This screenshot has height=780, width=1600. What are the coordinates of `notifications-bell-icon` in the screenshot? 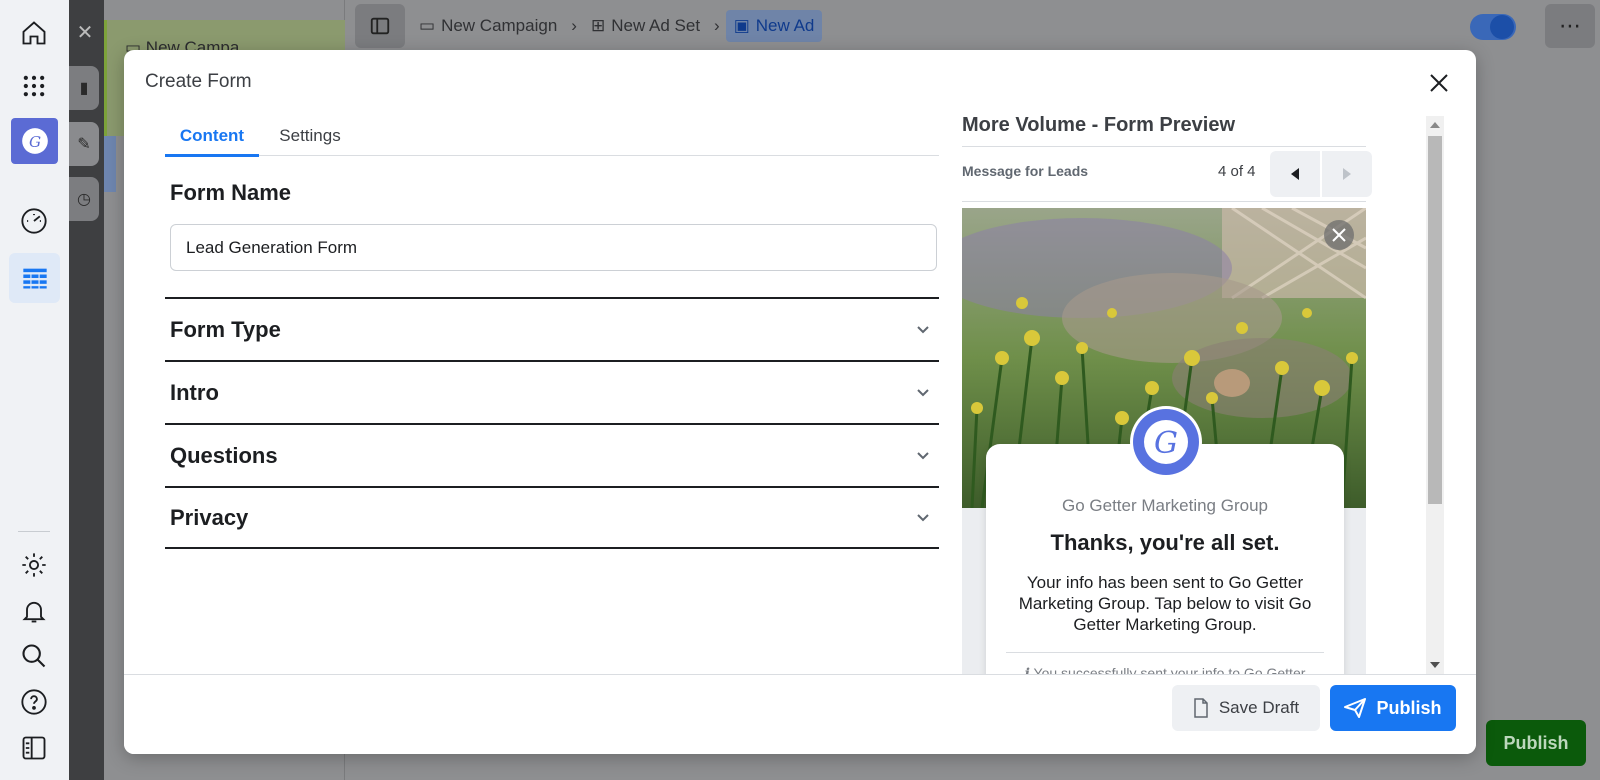 It's located at (34, 611).